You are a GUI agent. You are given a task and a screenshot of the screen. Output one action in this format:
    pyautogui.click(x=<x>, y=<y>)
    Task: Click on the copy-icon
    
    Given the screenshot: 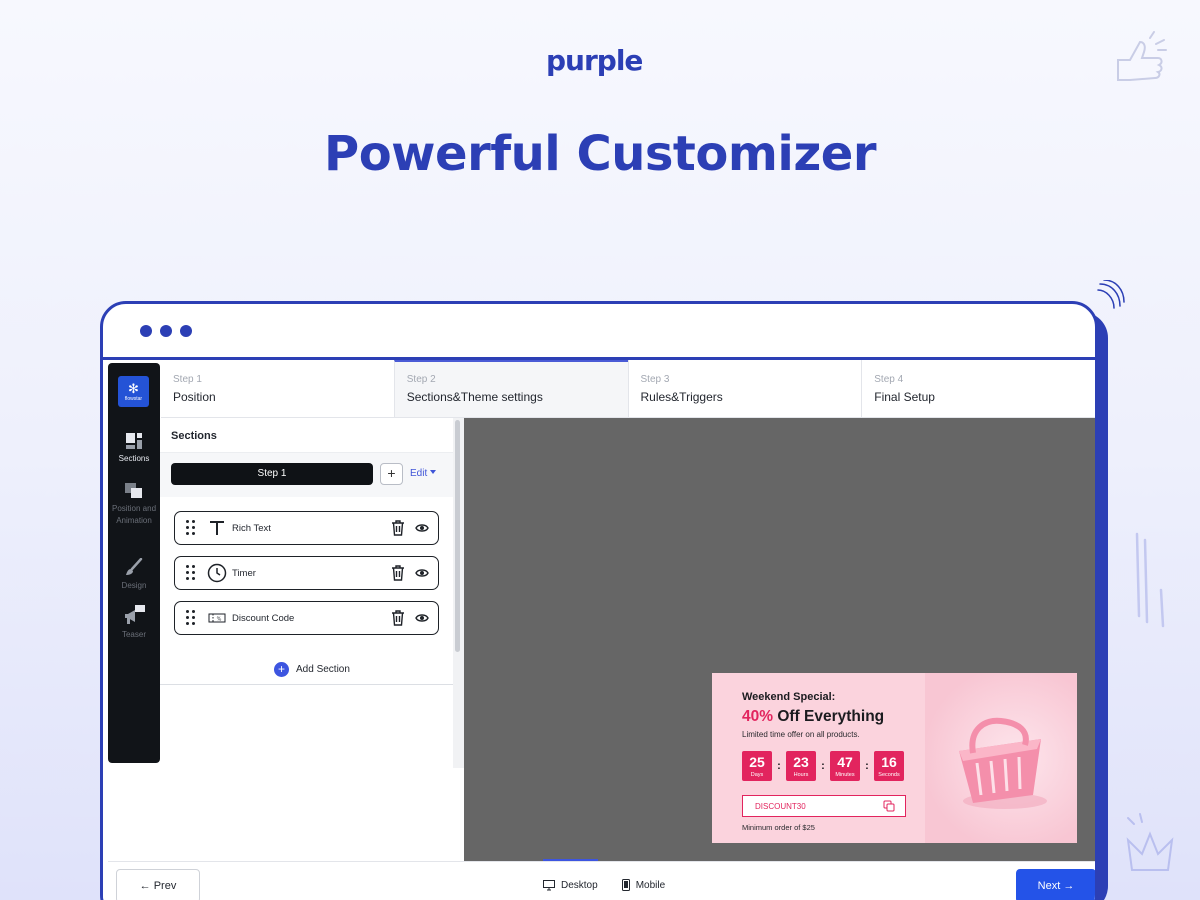 What is the action you would take?
    pyautogui.click(x=889, y=806)
    